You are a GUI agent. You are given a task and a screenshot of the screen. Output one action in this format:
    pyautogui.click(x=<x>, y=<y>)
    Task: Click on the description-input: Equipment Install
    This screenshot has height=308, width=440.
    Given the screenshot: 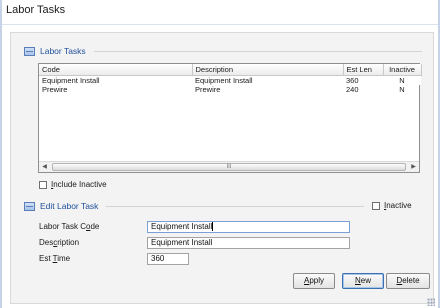 What is the action you would take?
    pyautogui.click(x=248, y=243)
    